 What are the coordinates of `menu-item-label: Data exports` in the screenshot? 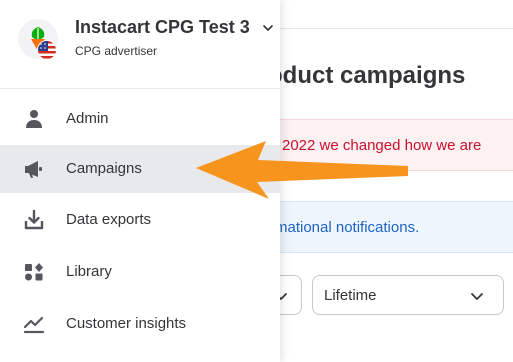 It's located at (109, 219).